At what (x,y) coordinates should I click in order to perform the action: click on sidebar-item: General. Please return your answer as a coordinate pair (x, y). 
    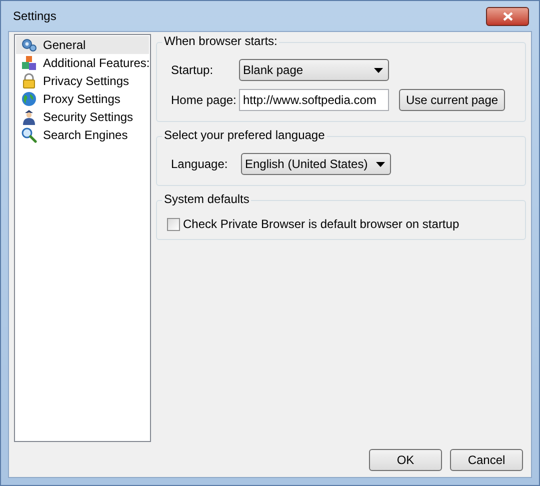
    Looking at the image, I should click on (82, 45).